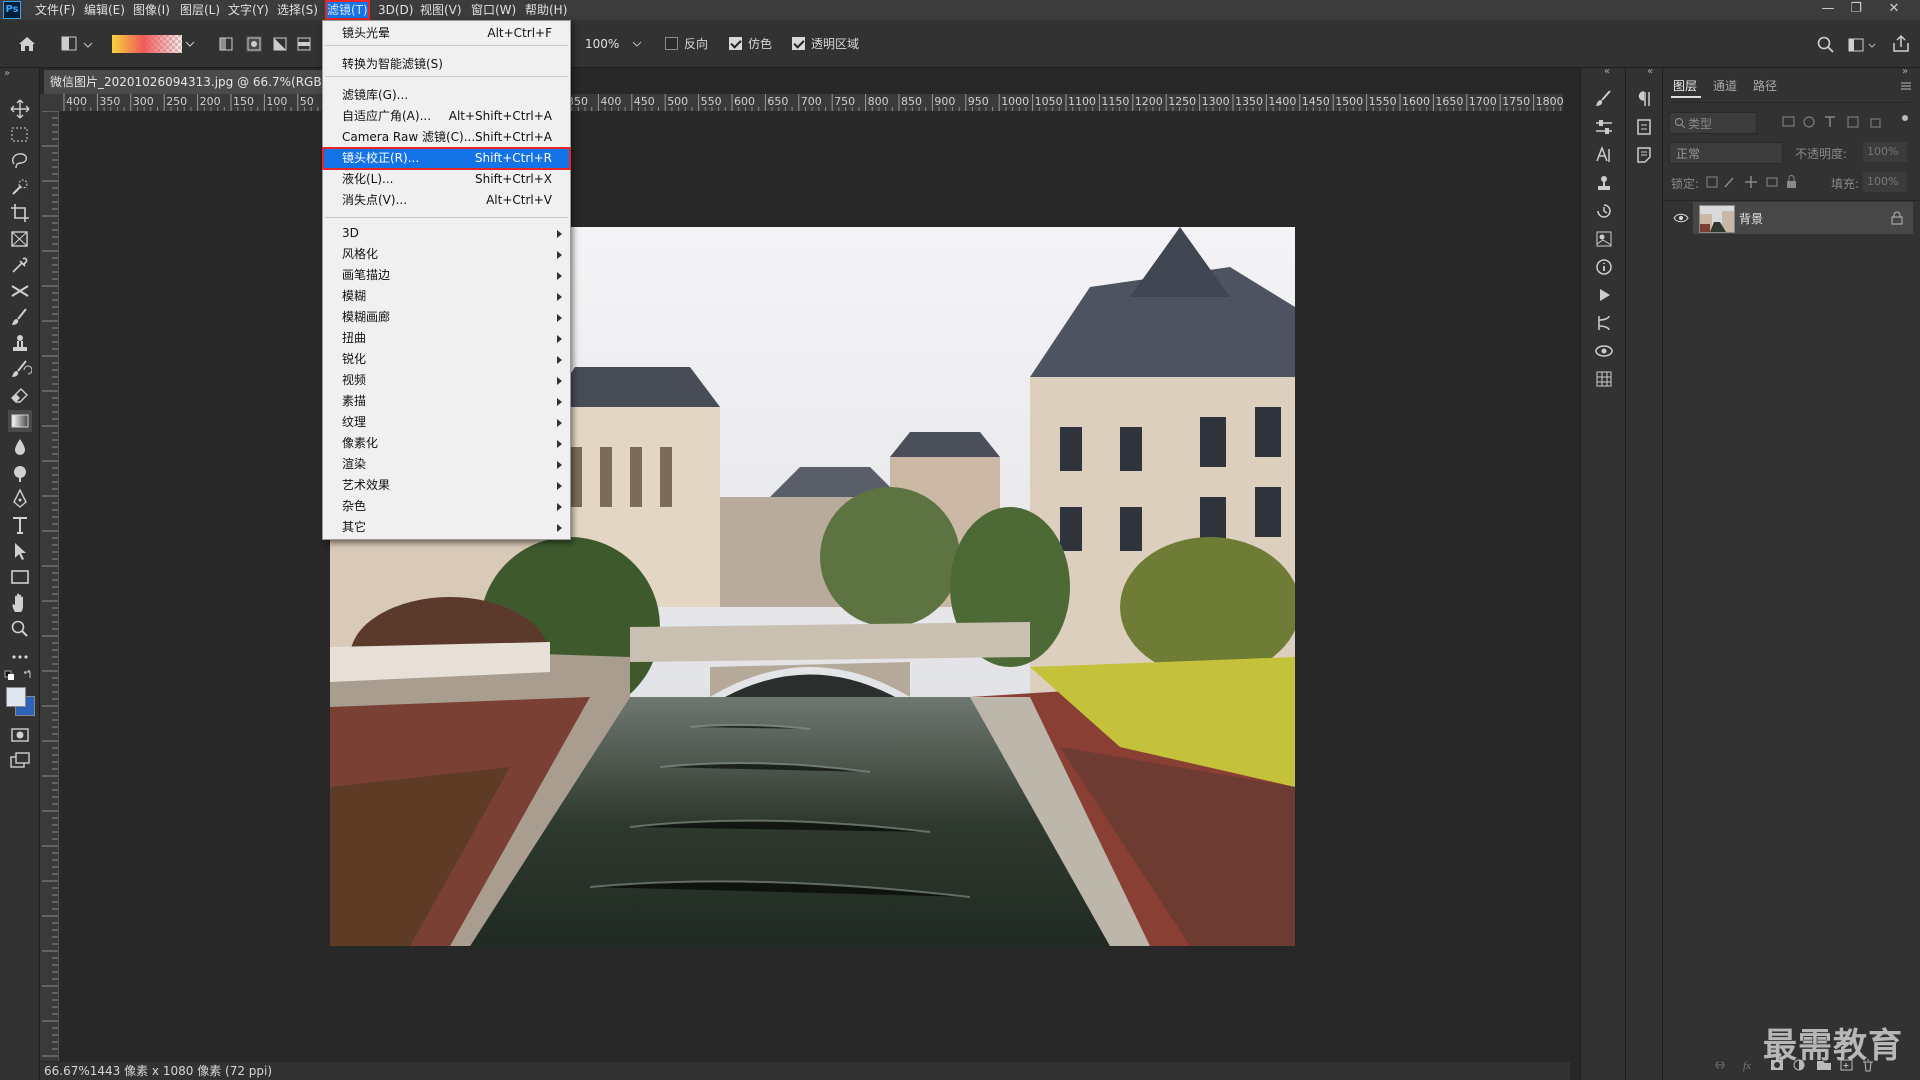 The image size is (1920, 1080). Describe the element at coordinates (446, 137) in the screenshot. I see `menu-item-camera-raw: Camera Raw 滤镜(C)... Shift+Ctrl+A` at that location.